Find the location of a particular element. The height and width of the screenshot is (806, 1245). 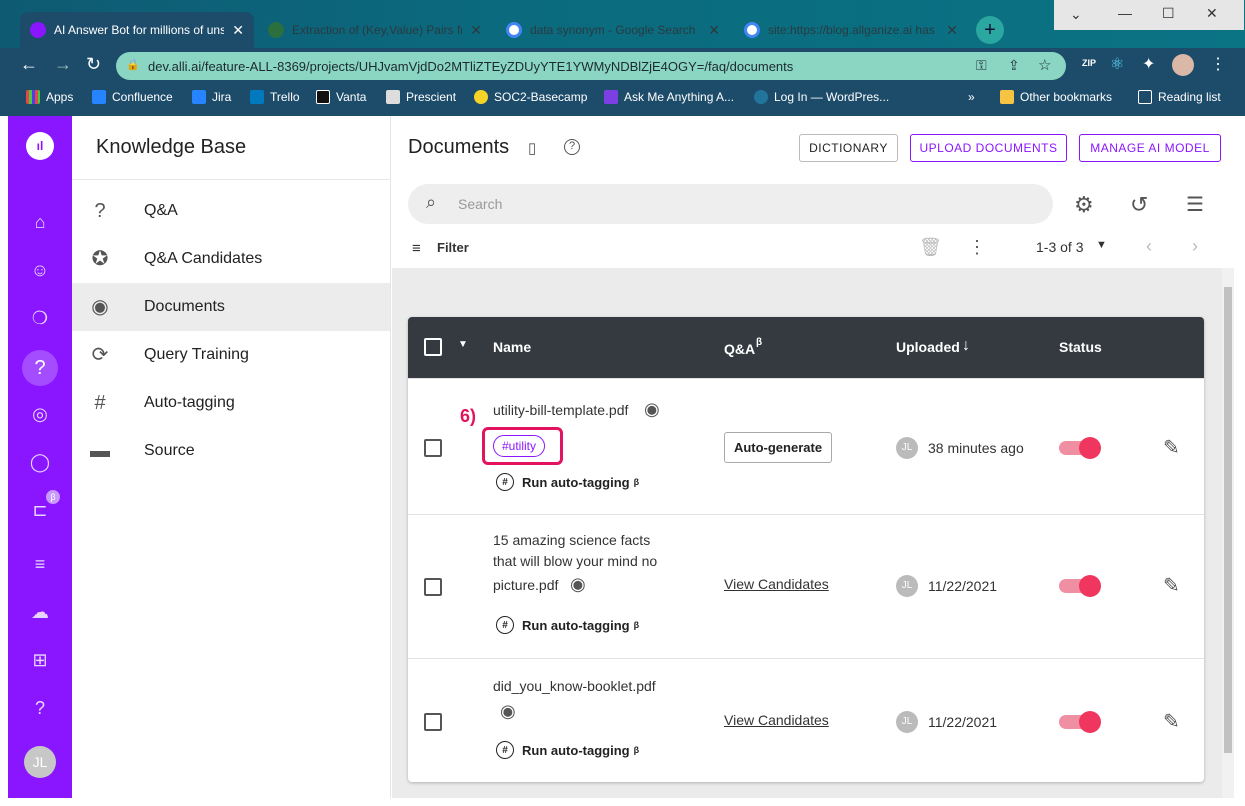

bookmark-apps: Apps is located at coordinates (49, 97).